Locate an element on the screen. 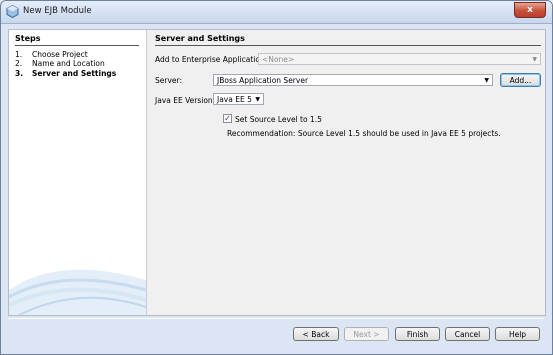  close-button: x is located at coordinates (530, 10).